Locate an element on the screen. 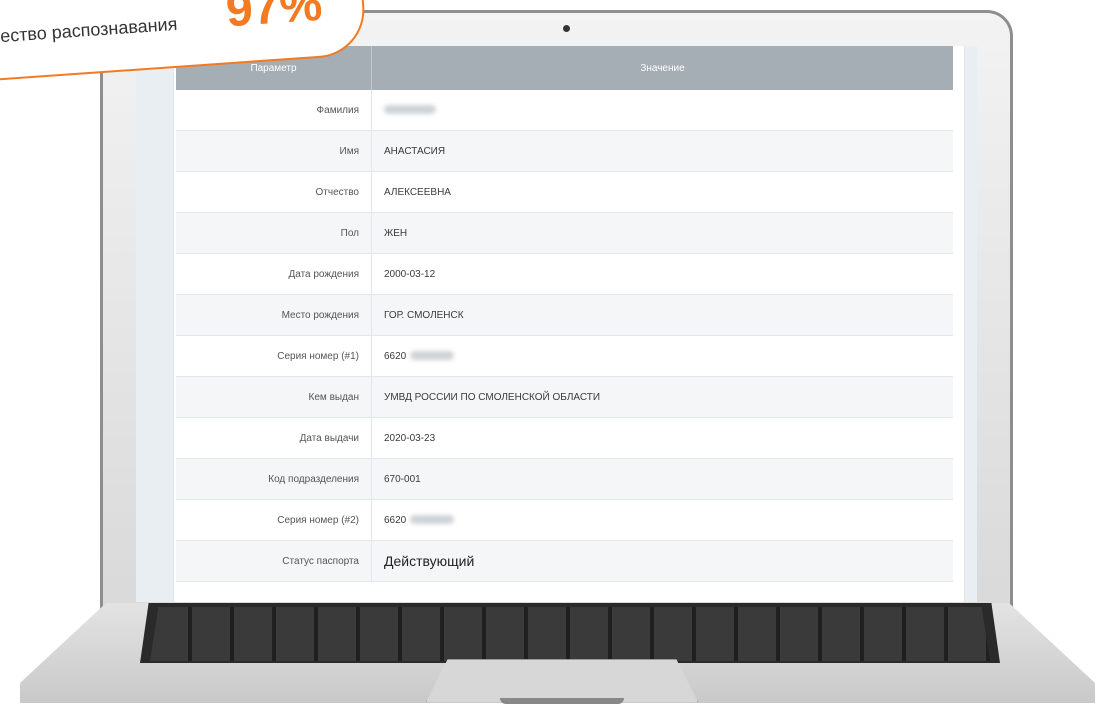 The image size is (1103, 706). table-row: Серия номер (#1) 6620 is located at coordinates (564, 356).